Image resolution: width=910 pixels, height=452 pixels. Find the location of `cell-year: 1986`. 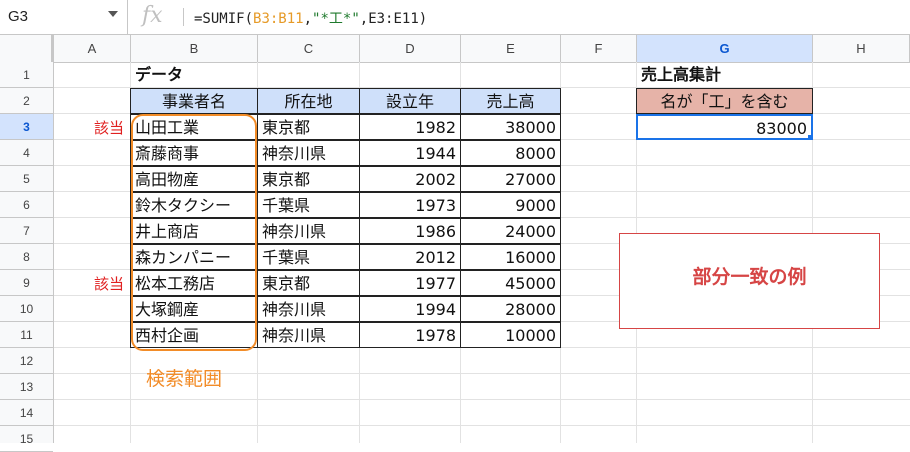

cell-year: 1986 is located at coordinates (410, 231).